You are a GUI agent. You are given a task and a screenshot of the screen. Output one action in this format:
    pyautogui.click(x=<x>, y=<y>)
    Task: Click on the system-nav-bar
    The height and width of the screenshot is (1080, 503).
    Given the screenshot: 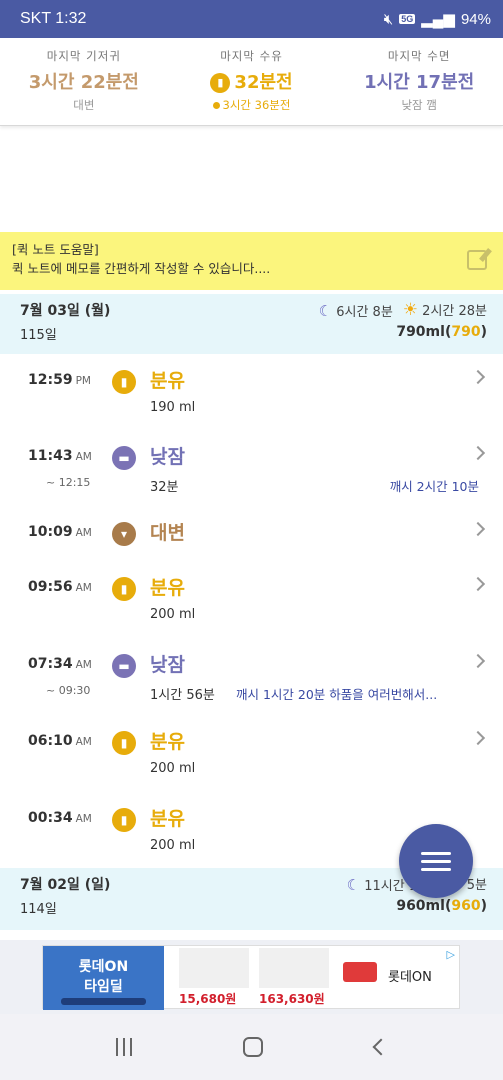 What is the action you would take?
    pyautogui.click(x=251, y=1047)
    